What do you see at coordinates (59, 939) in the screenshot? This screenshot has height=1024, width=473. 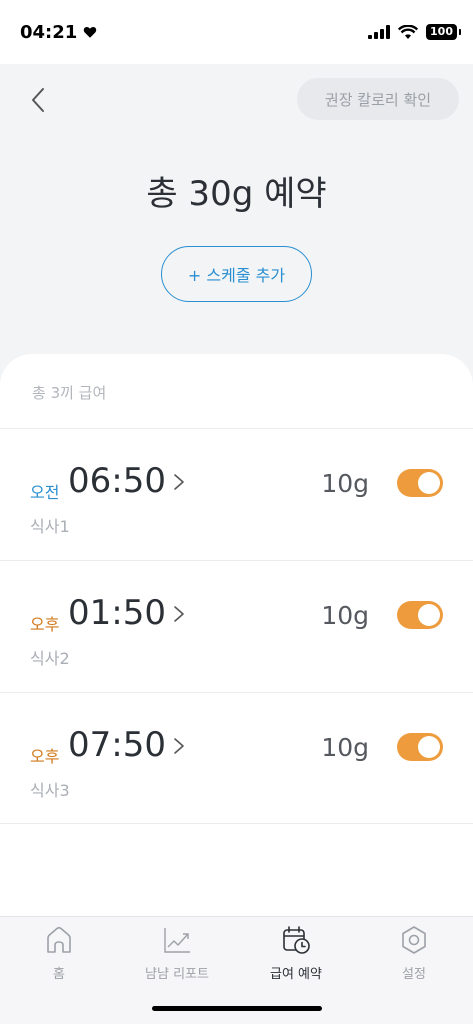 I see `home-icon` at bounding box center [59, 939].